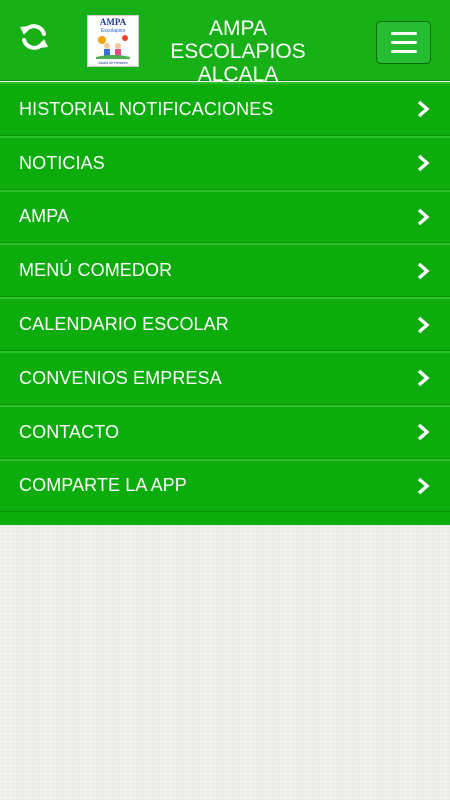 The width and height of the screenshot is (450, 800). Describe the element at coordinates (225, 216) in the screenshot. I see `menu-item-ampa: AMPA` at that location.